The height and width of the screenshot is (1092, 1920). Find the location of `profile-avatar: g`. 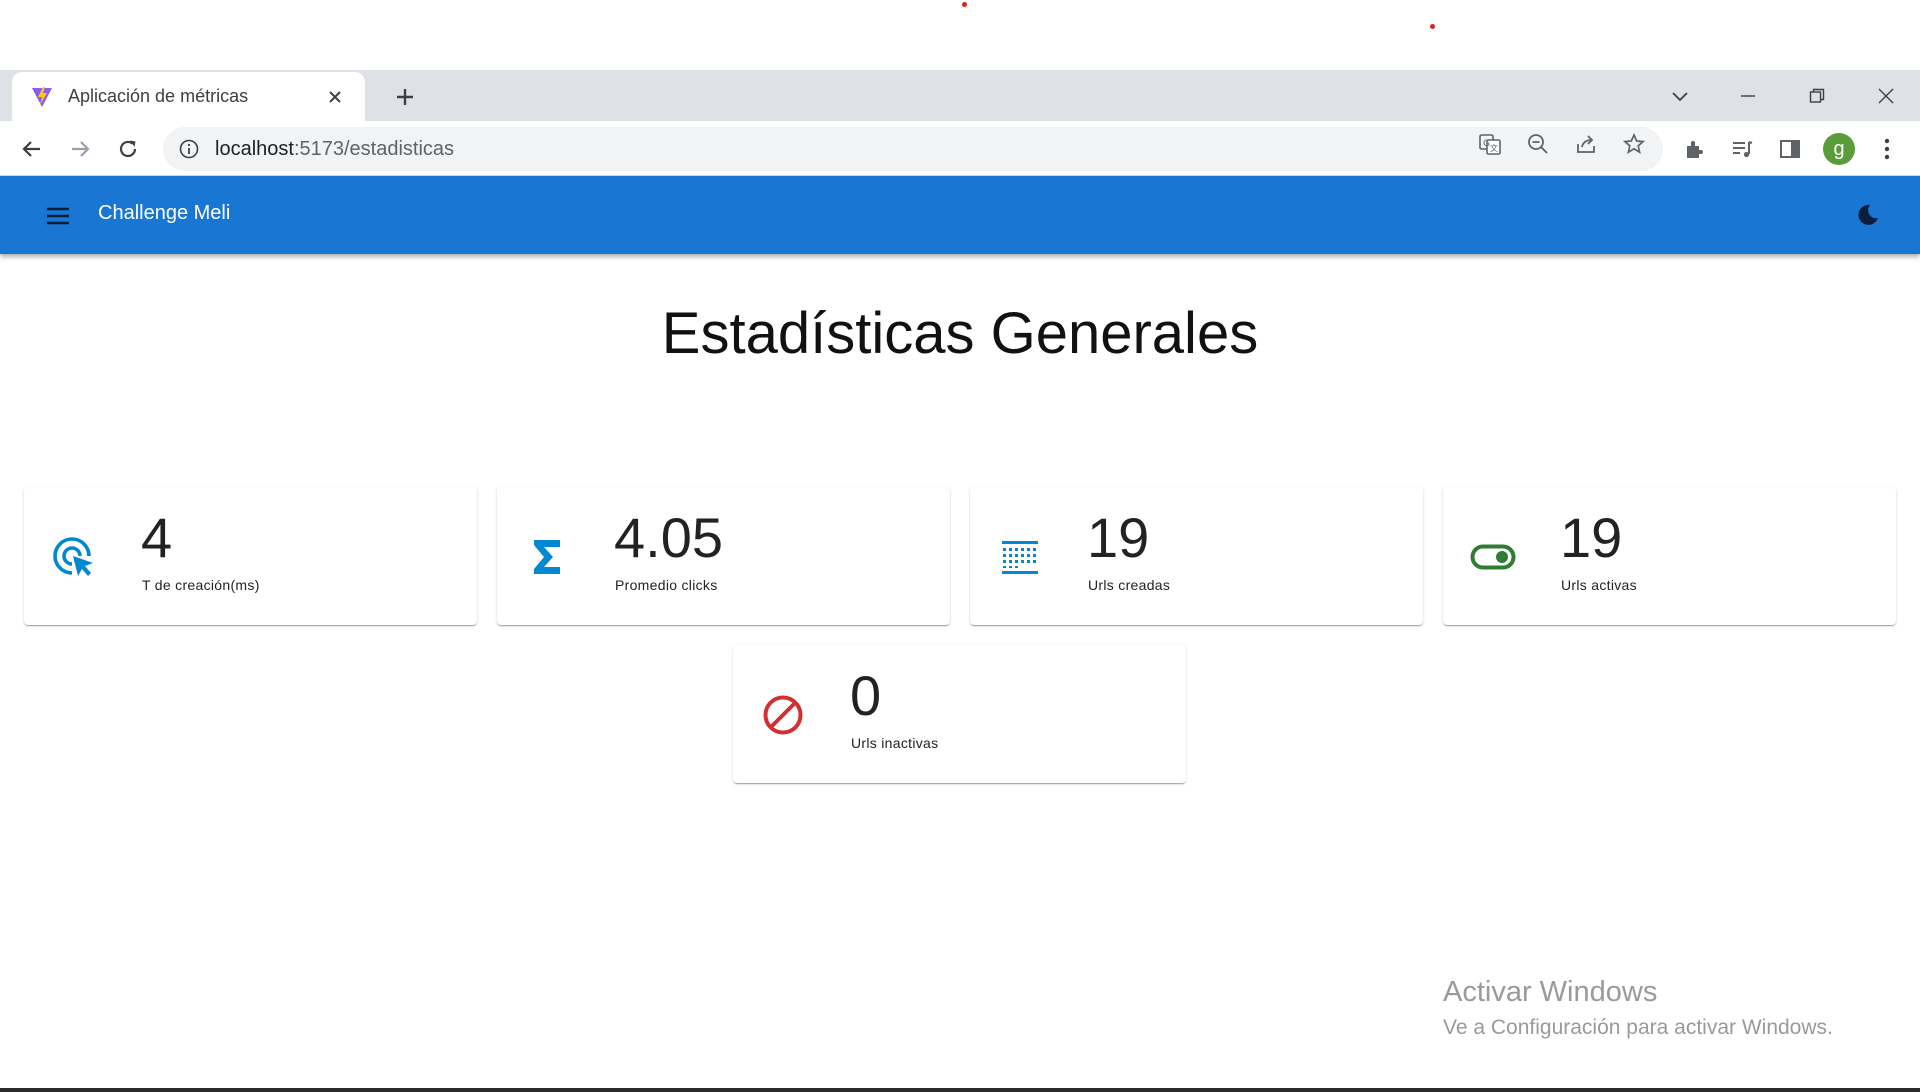

profile-avatar: g is located at coordinates (1839, 149).